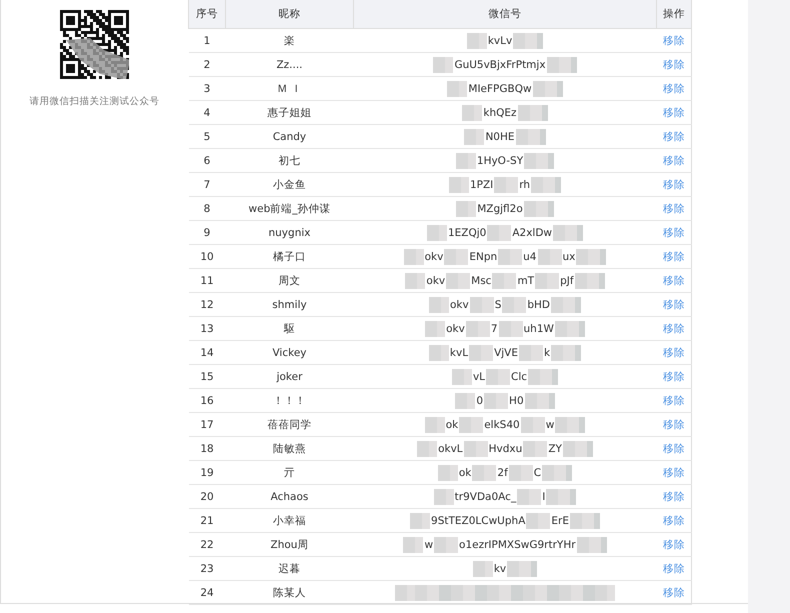  What do you see at coordinates (290, 592) in the screenshot?
I see `table-cell: 陈某人` at bounding box center [290, 592].